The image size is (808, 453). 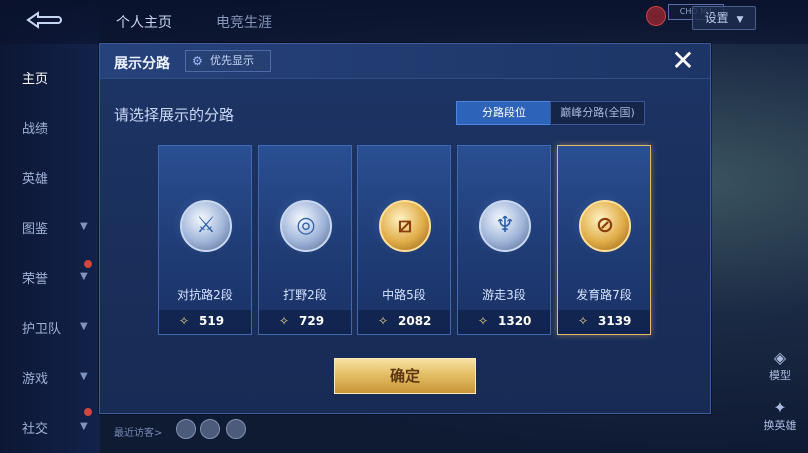 I want to click on lane-card-jungle: ◎ 打野2段 ✧ 729, so click(x=305, y=240).